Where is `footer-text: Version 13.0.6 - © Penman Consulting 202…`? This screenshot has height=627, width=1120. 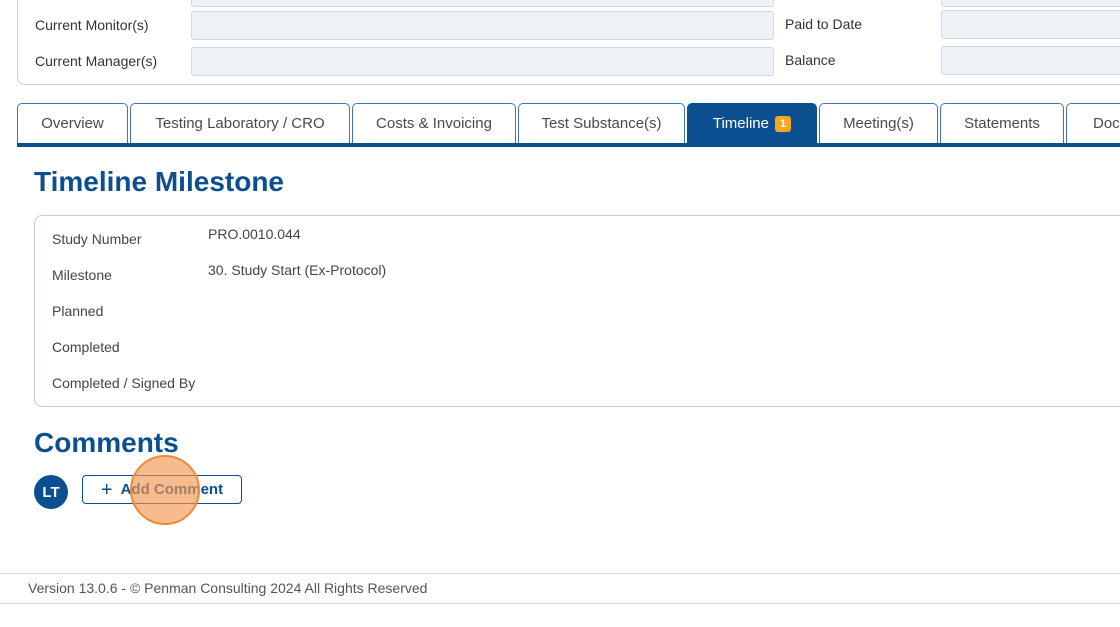 footer-text: Version 13.0.6 - © Penman Consulting 202… is located at coordinates (228, 588).